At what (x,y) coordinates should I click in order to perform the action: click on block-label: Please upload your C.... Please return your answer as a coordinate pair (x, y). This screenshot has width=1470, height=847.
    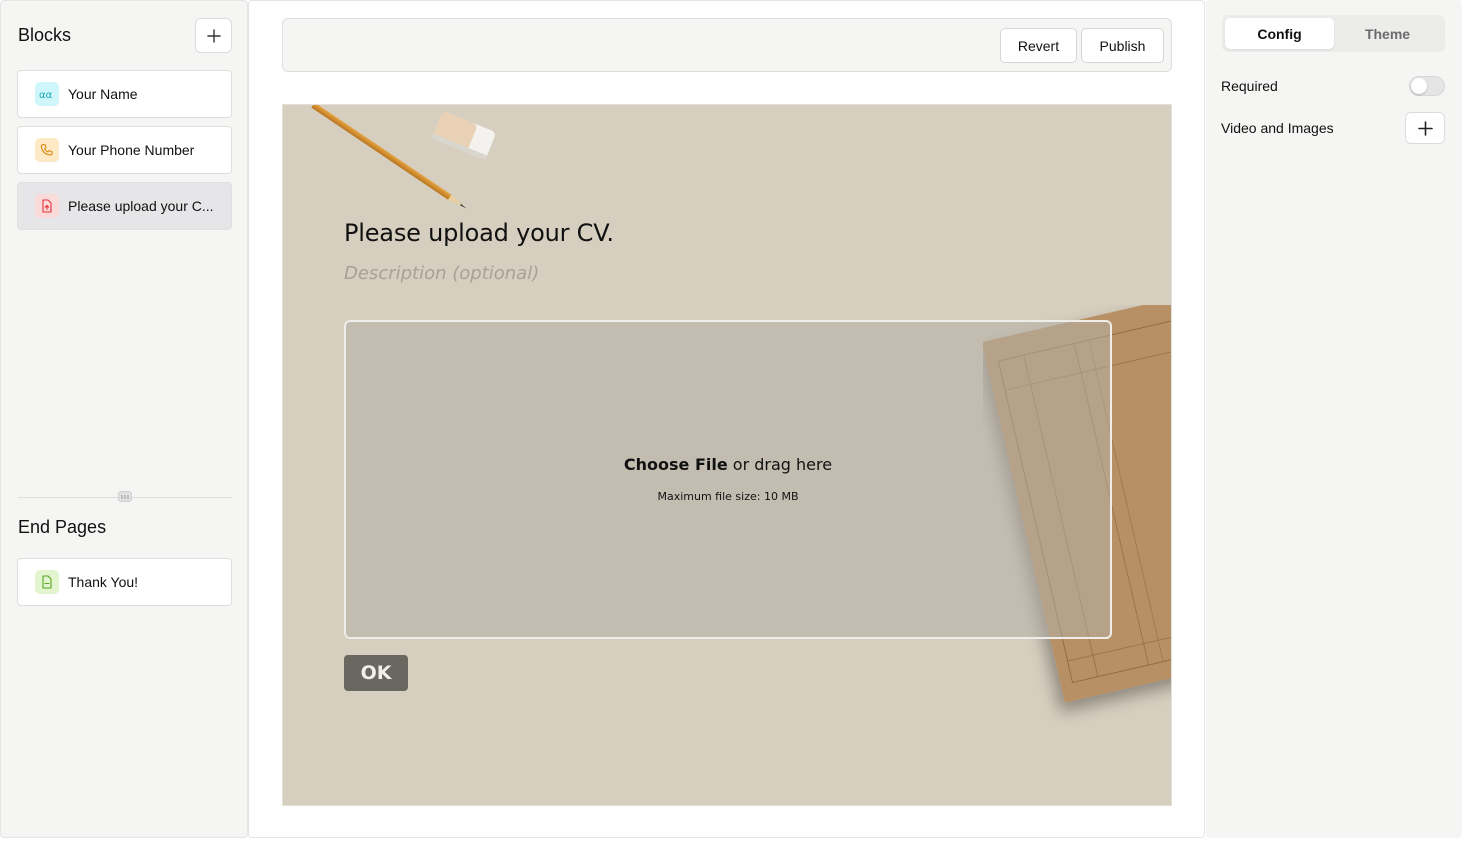
    Looking at the image, I should click on (141, 206).